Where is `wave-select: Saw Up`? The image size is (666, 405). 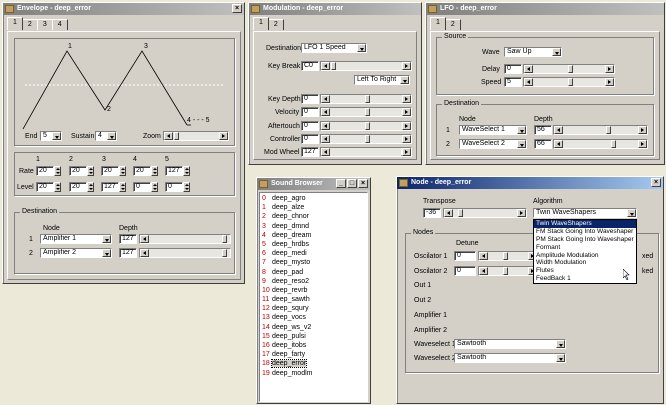
wave-select: Saw Up is located at coordinates (533, 52).